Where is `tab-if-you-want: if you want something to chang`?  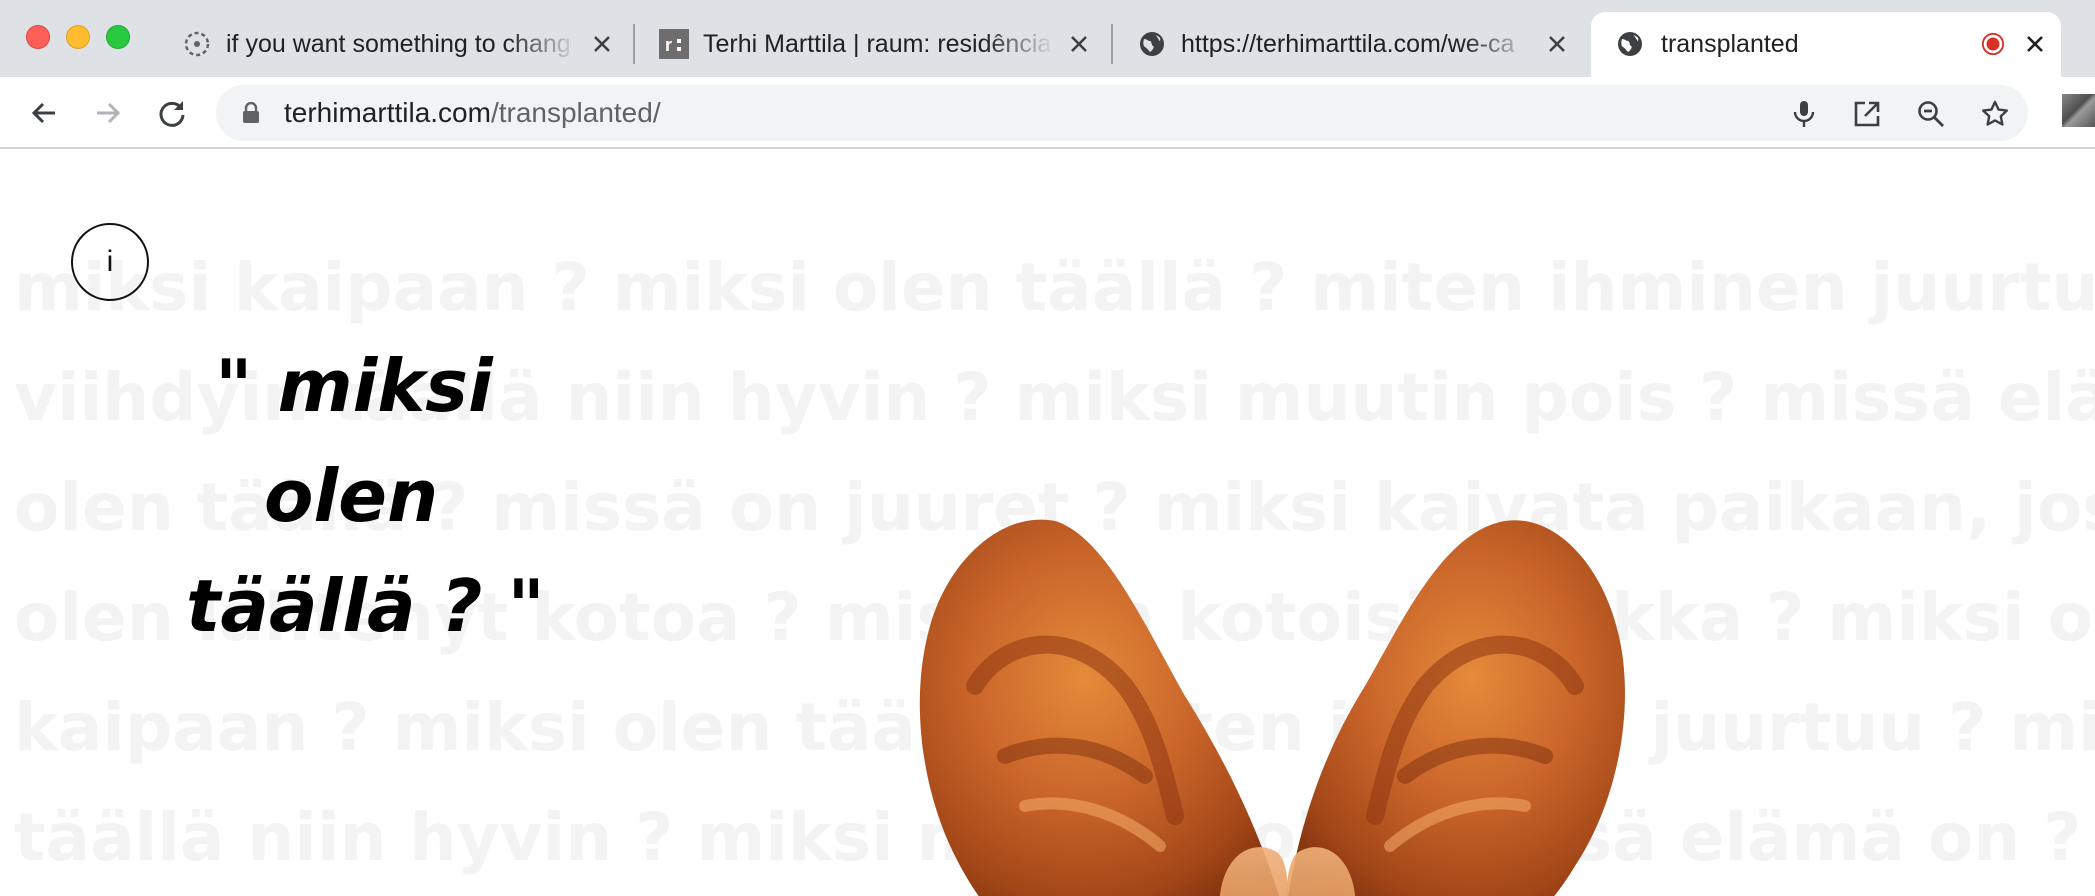
tab-if-you-want: if you want something to chang is located at coordinates (398, 44).